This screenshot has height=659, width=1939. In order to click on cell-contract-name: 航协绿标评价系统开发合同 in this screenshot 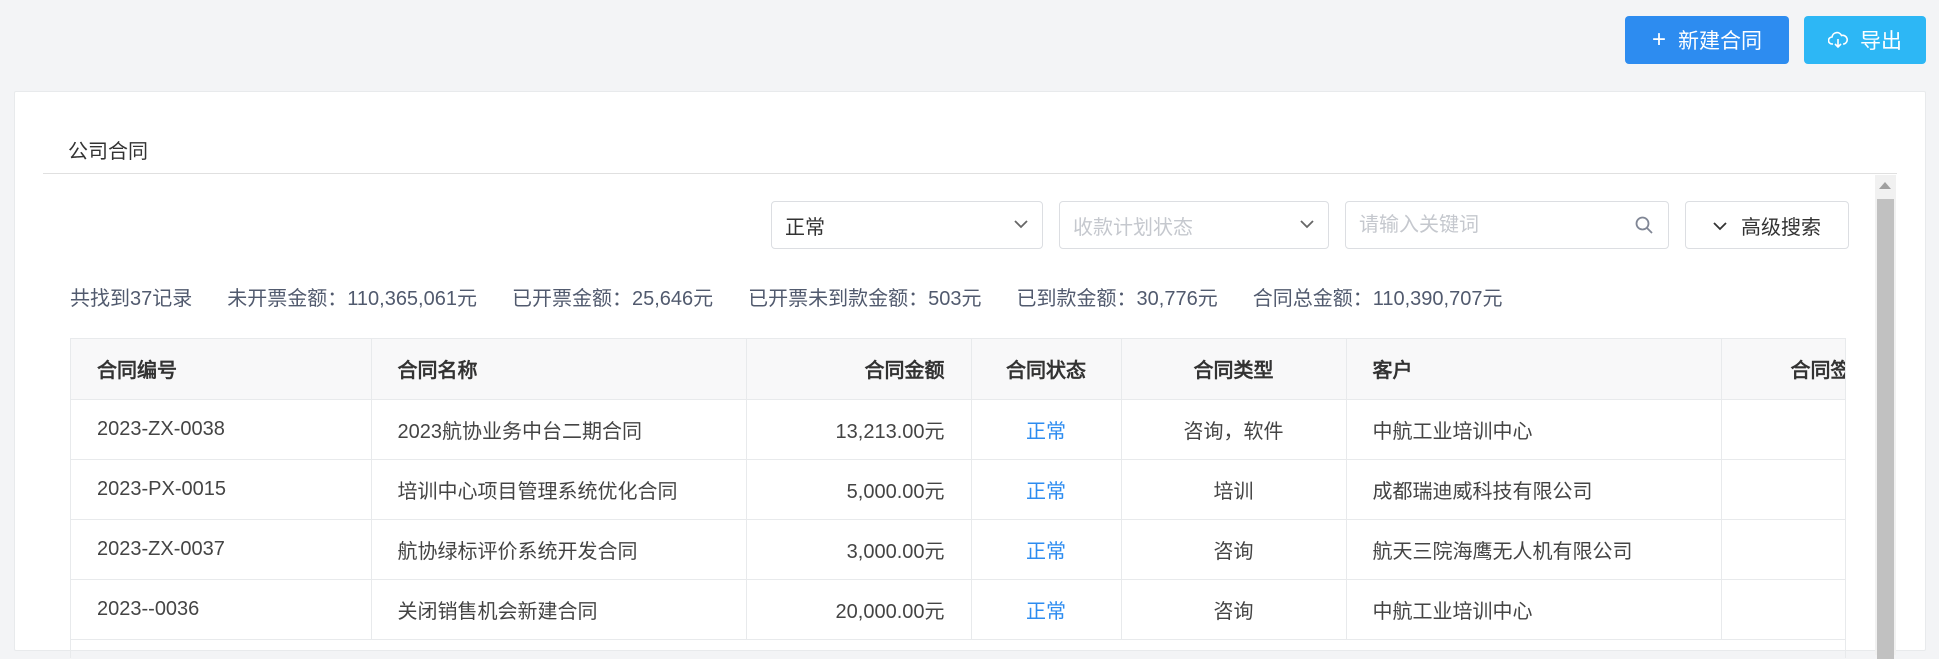, I will do `click(559, 549)`.